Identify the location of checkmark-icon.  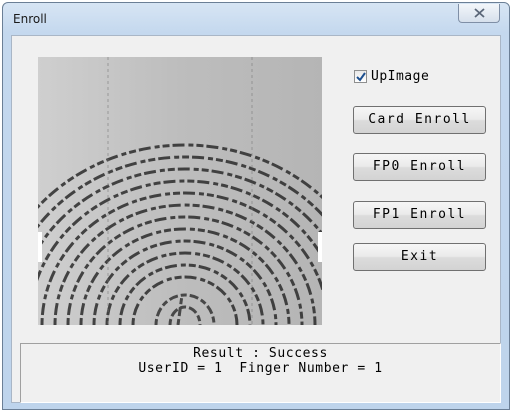
(361, 77).